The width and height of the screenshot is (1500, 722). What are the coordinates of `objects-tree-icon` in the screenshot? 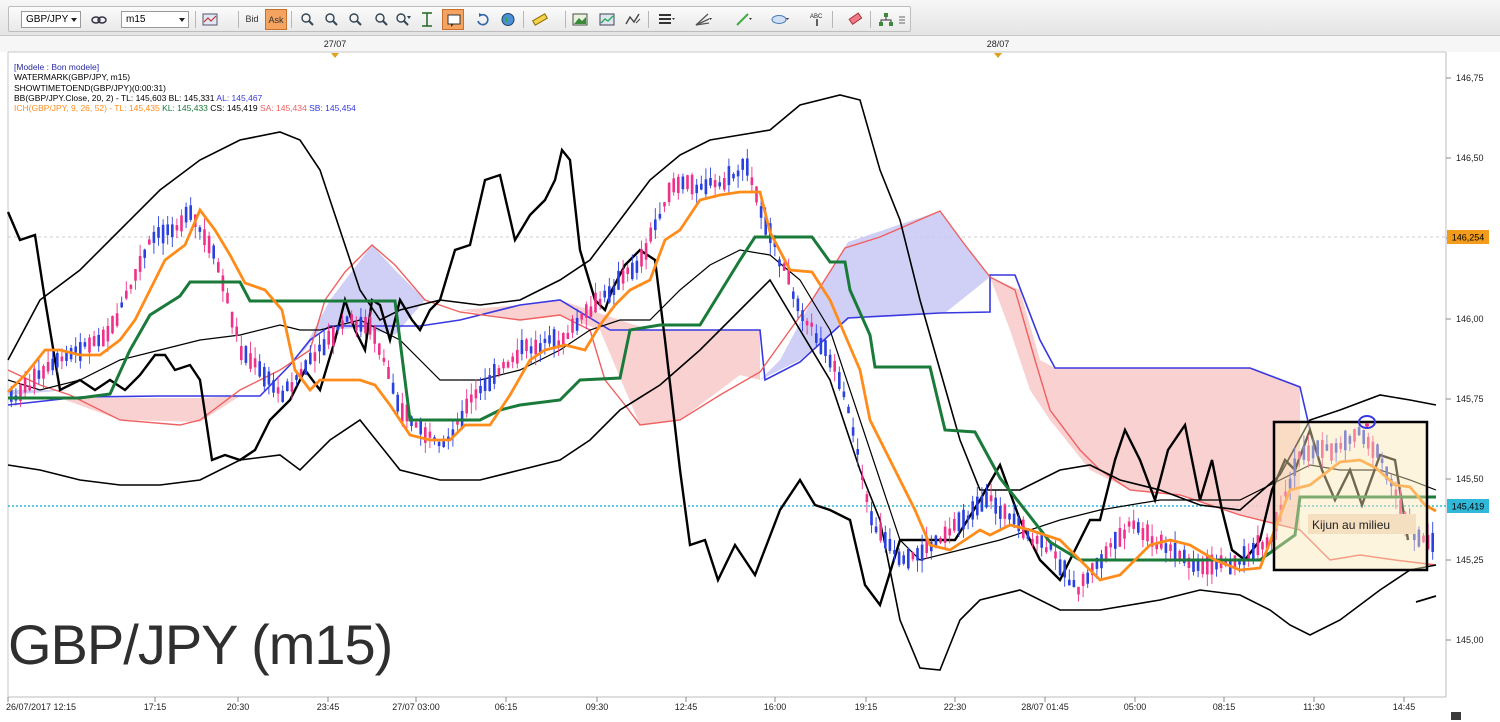 It's located at (886, 19).